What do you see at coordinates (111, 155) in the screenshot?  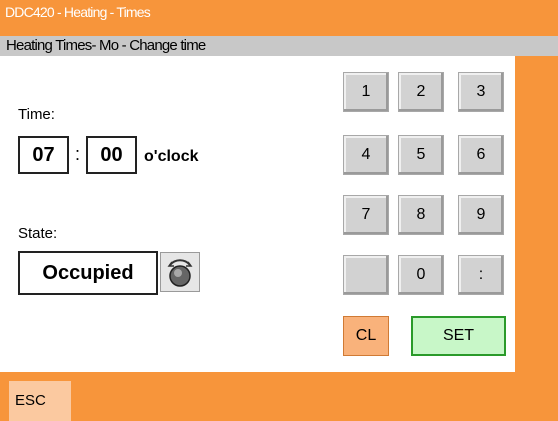 I see `minutes-field: 00` at bounding box center [111, 155].